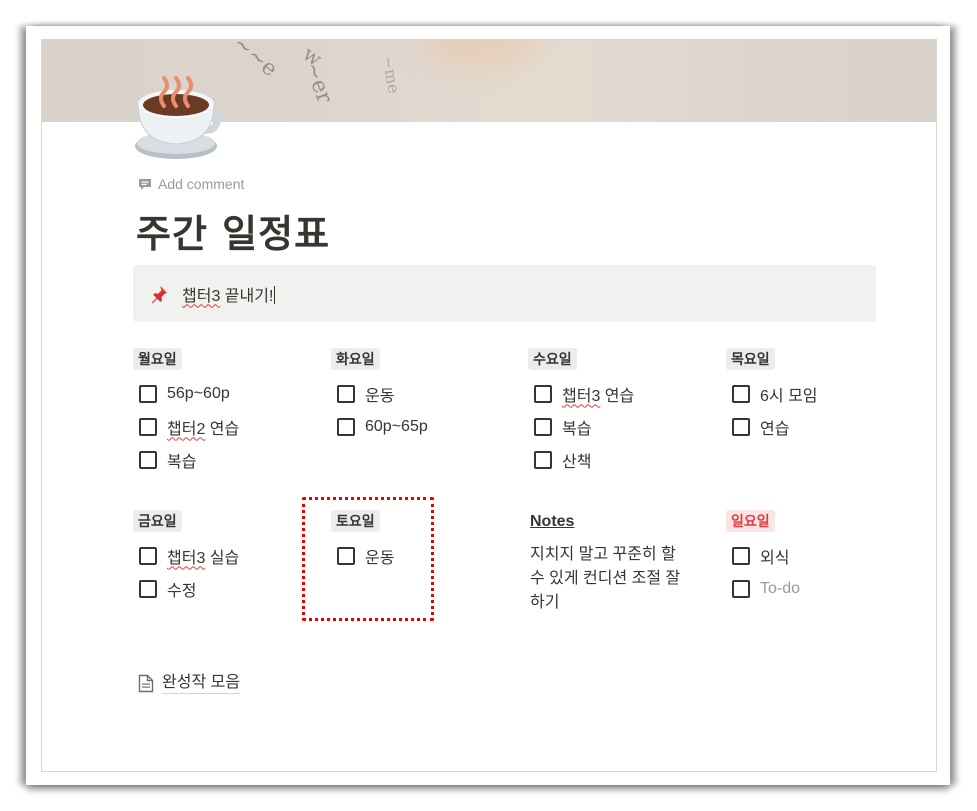 The width and height of the screenshot is (977, 811). Describe the element at coordinates (610, 579) in the screenshot. I see `notes-body: 지치지 말고 꾸준히 할 수 있게 컨디션 조절 잘하기` at that location.